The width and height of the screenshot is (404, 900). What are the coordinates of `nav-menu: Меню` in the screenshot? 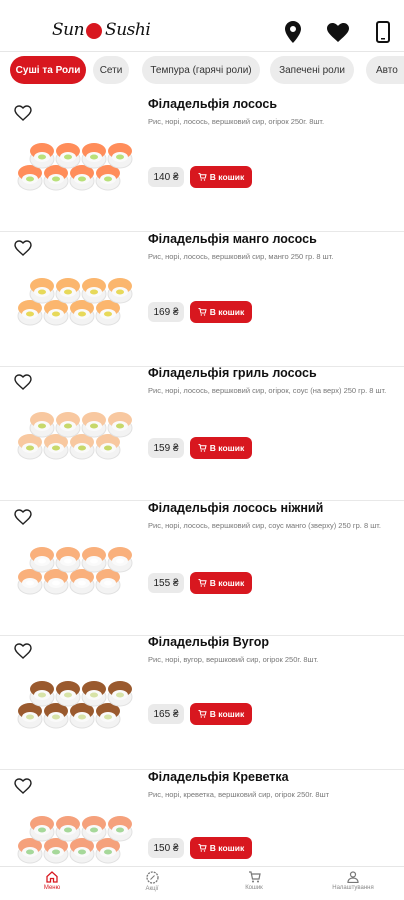 It's located at (52, 885).